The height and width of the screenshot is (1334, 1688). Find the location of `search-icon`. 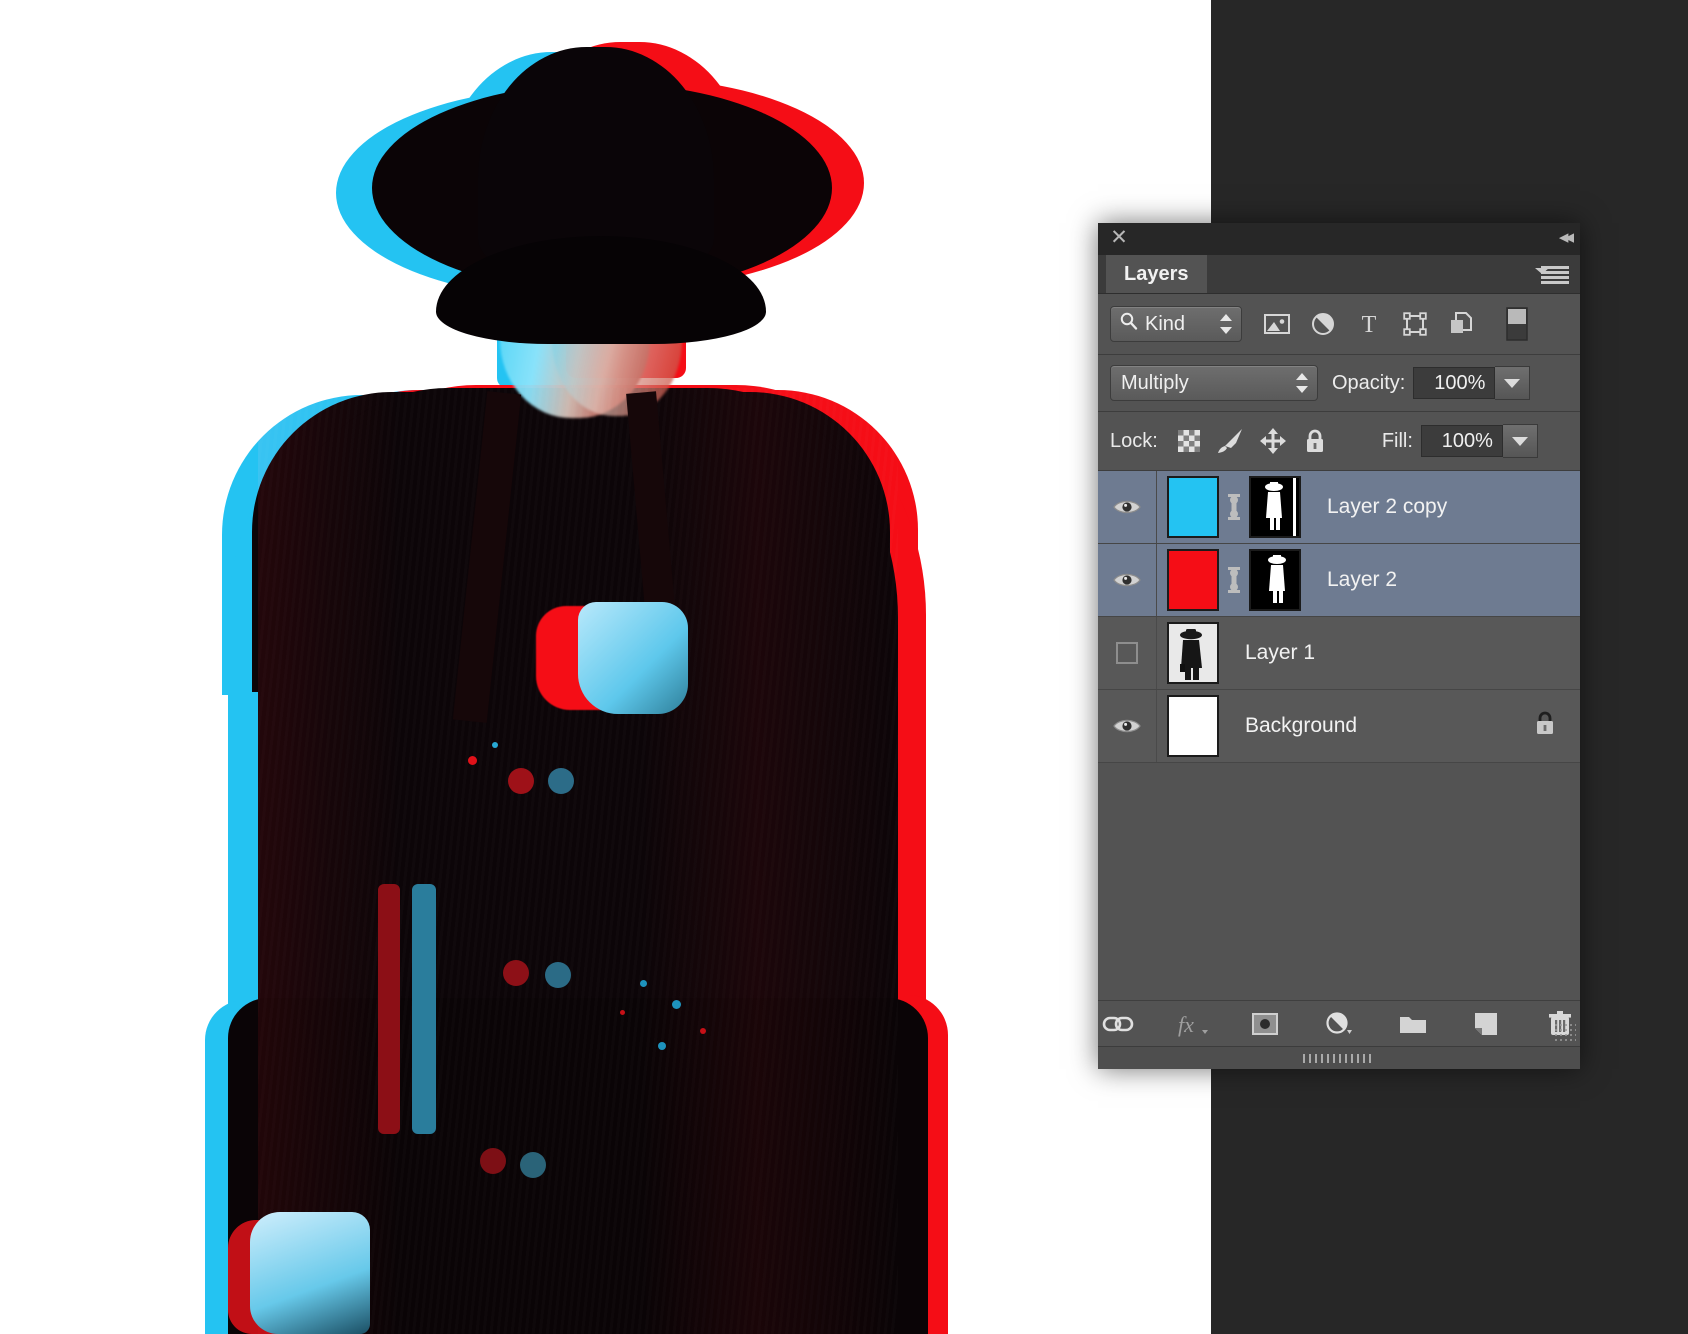

search-icon is located at coordinates (1129, 324).